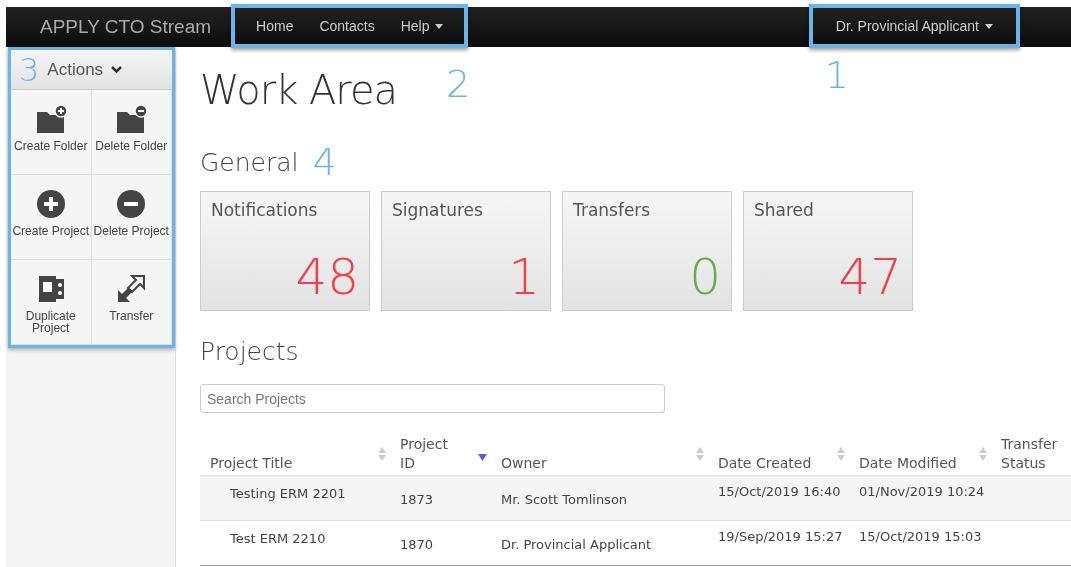  What do you see at coordinates (285, 251) in the screenshot?
I see `summary-tile: Notifications 48` at bounding box center [285, 251].